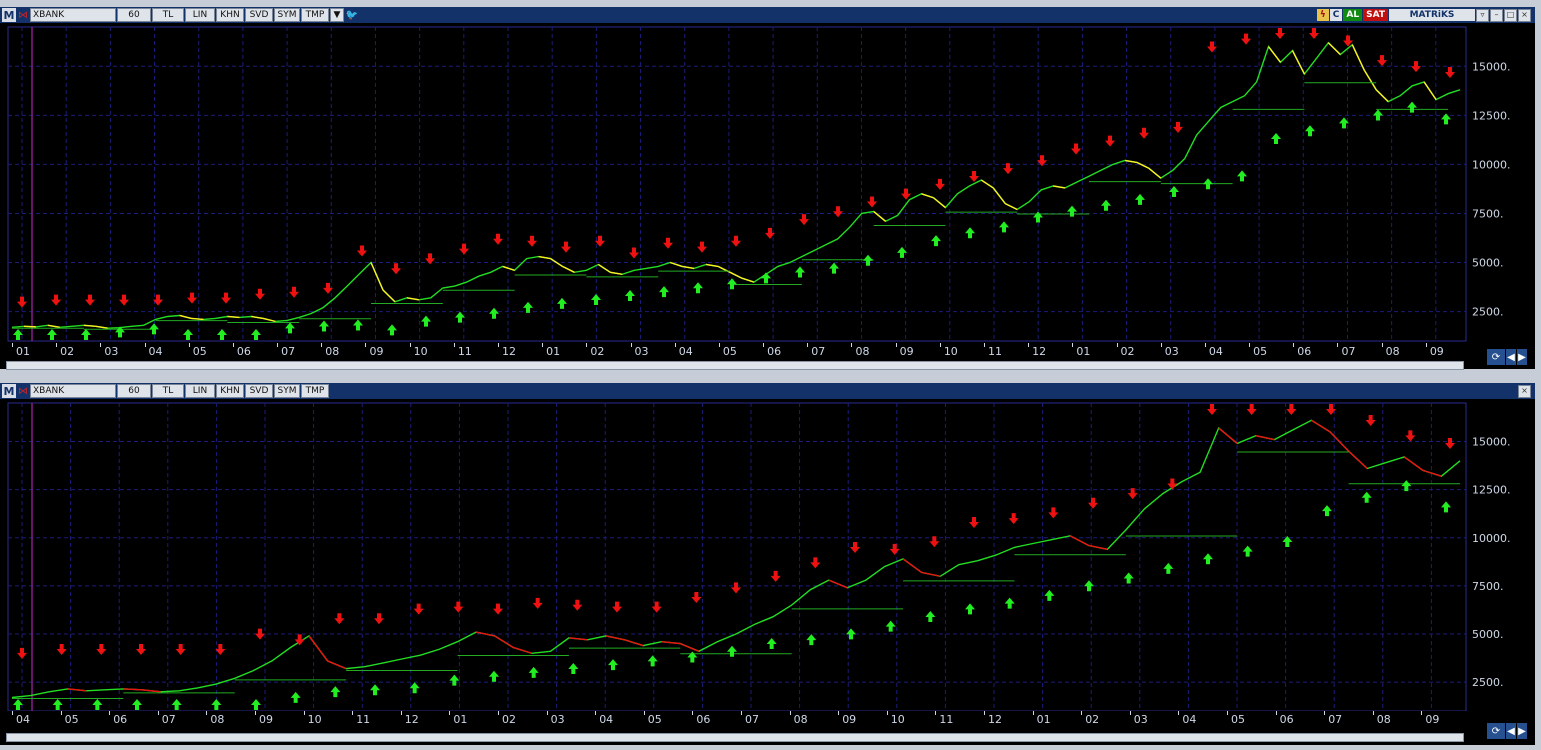 This screenshot has height=750, width=1541. Describe the element at coordinates (1304, 351) in the screenshot. I see `x-tick-label: 06` at that location.